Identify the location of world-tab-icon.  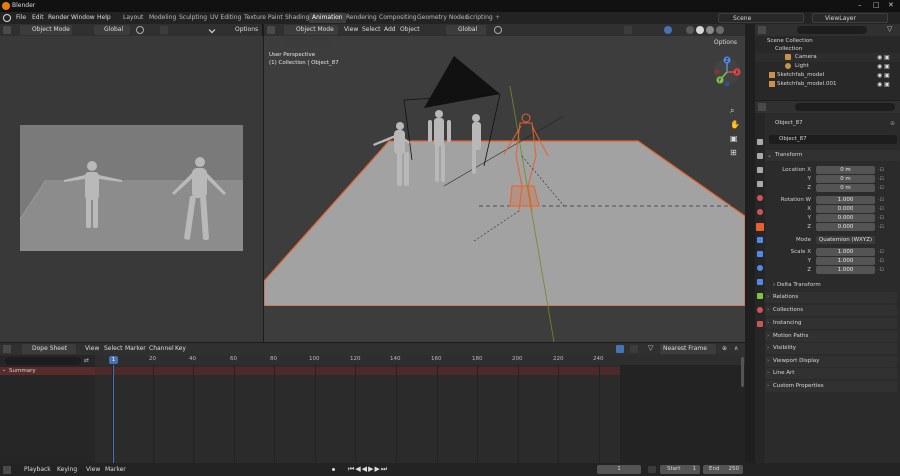
(760, 212).